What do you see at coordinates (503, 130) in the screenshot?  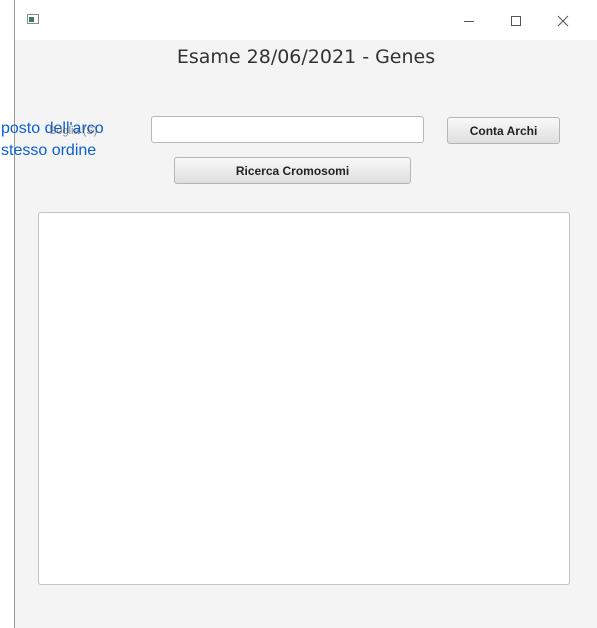 I see `conta-archi-button: Conta Archi` at bounding box center [503, 130].